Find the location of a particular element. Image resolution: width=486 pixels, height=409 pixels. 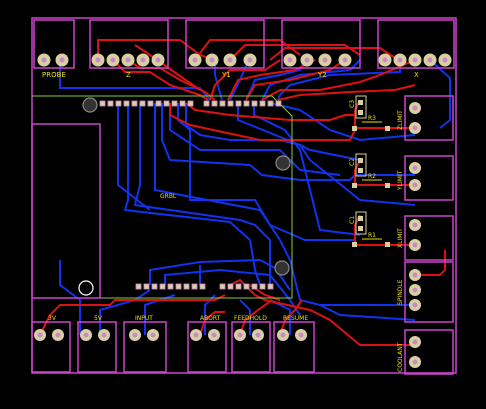

label-c2: C2 is located at coordinates (352, 162).